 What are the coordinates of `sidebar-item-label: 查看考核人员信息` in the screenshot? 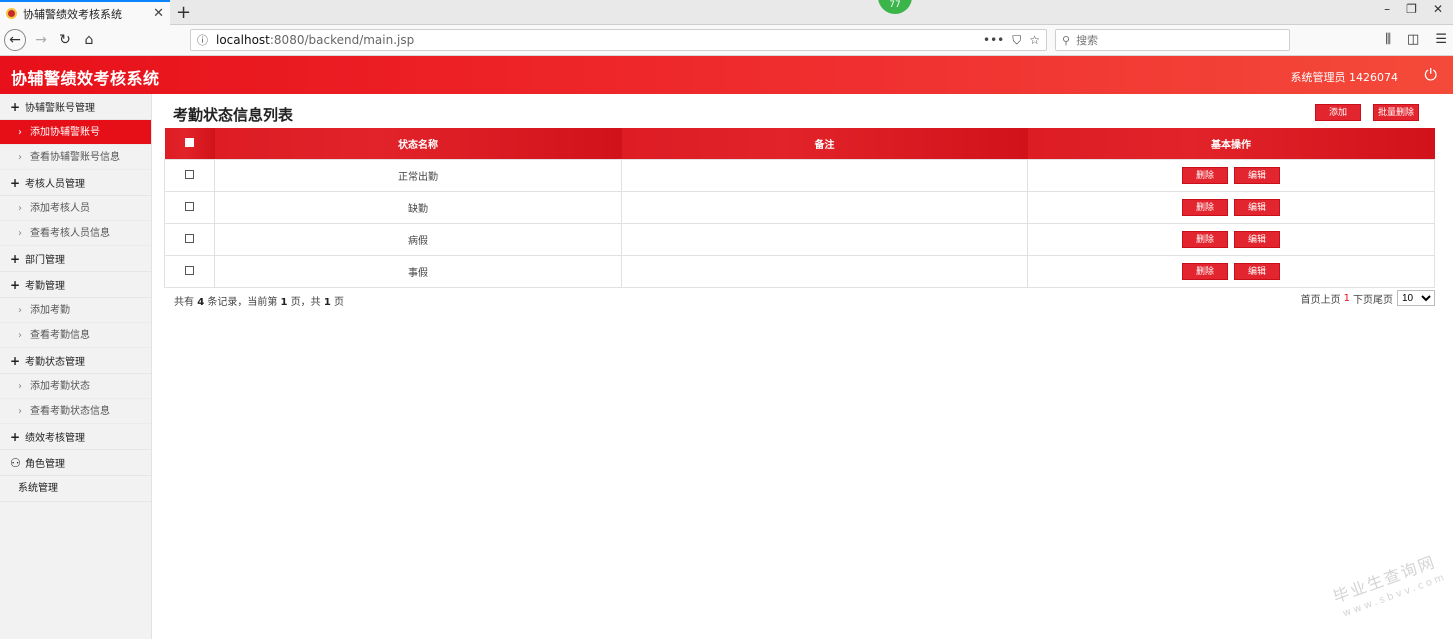 It's located at (70, 233).